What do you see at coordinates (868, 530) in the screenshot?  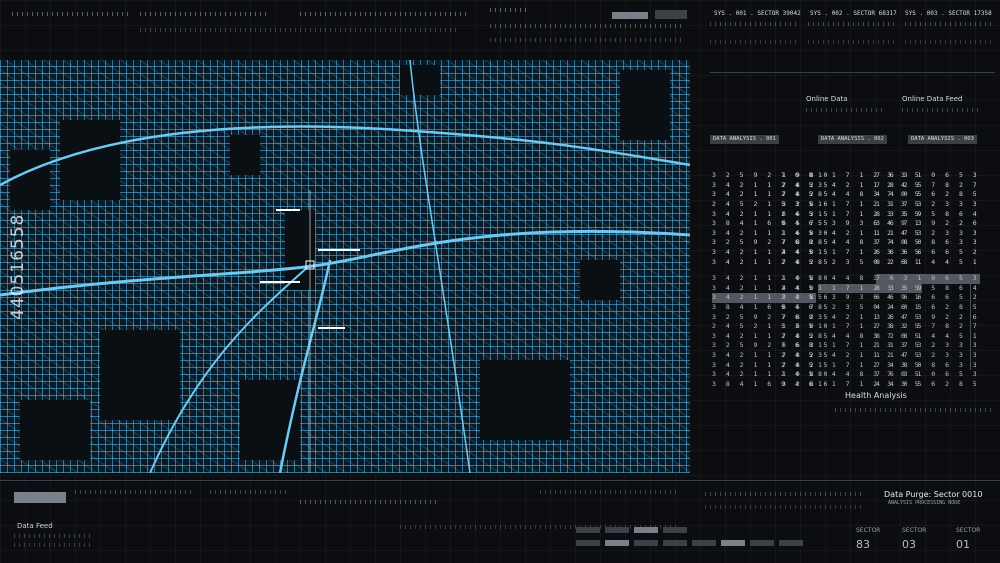 I see `sector-label-1: SECTOR` at bounding box center [868, 530].